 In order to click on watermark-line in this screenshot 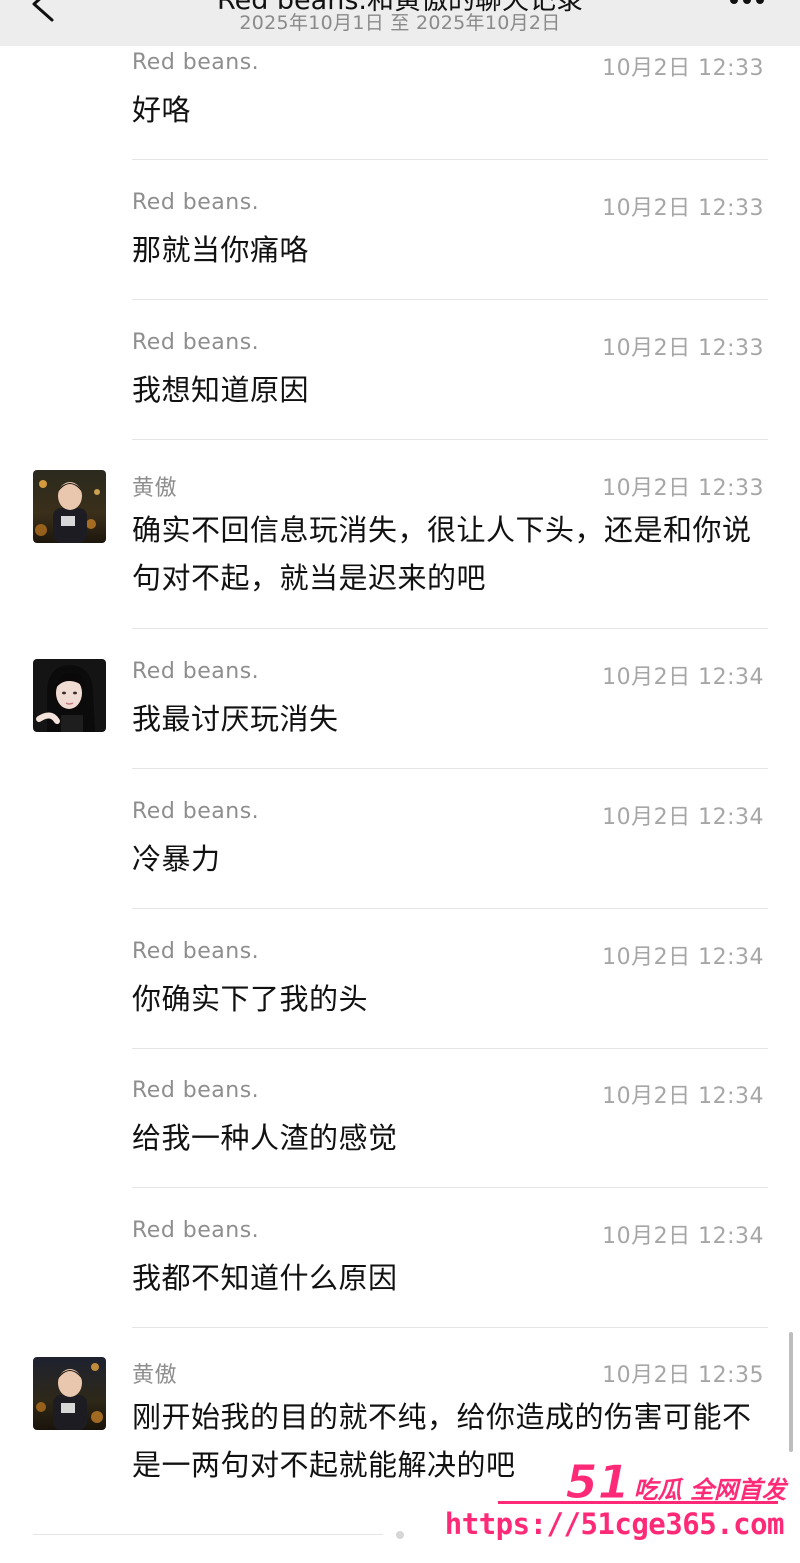, I will do `click(638, 1502)`.